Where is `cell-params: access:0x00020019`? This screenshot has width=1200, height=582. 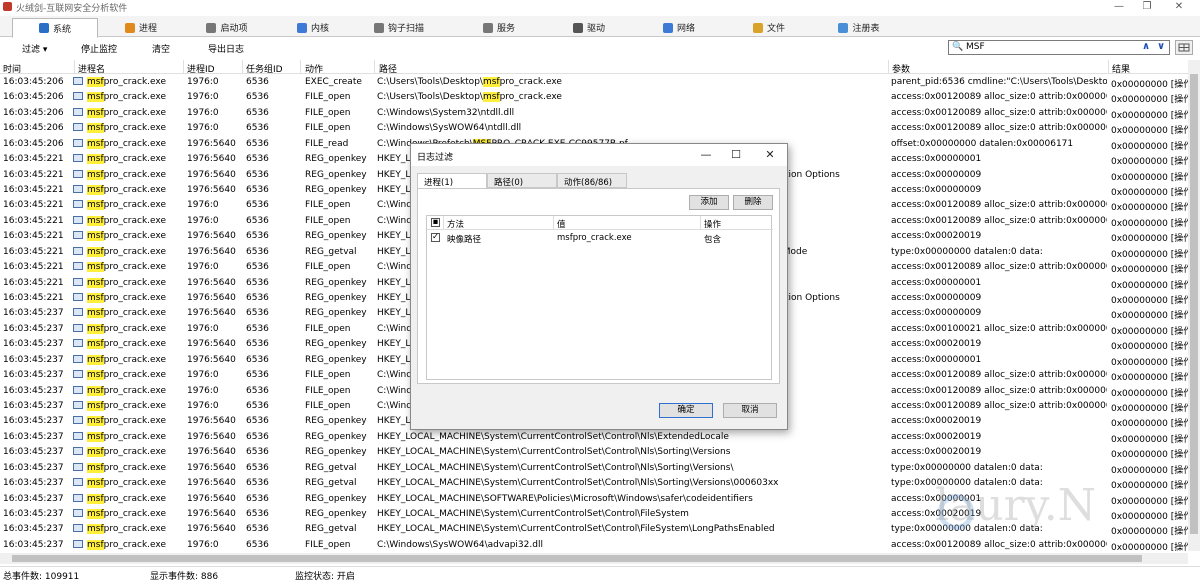 cell-params: access:0x00020019 is located at coordinates (936, 344).